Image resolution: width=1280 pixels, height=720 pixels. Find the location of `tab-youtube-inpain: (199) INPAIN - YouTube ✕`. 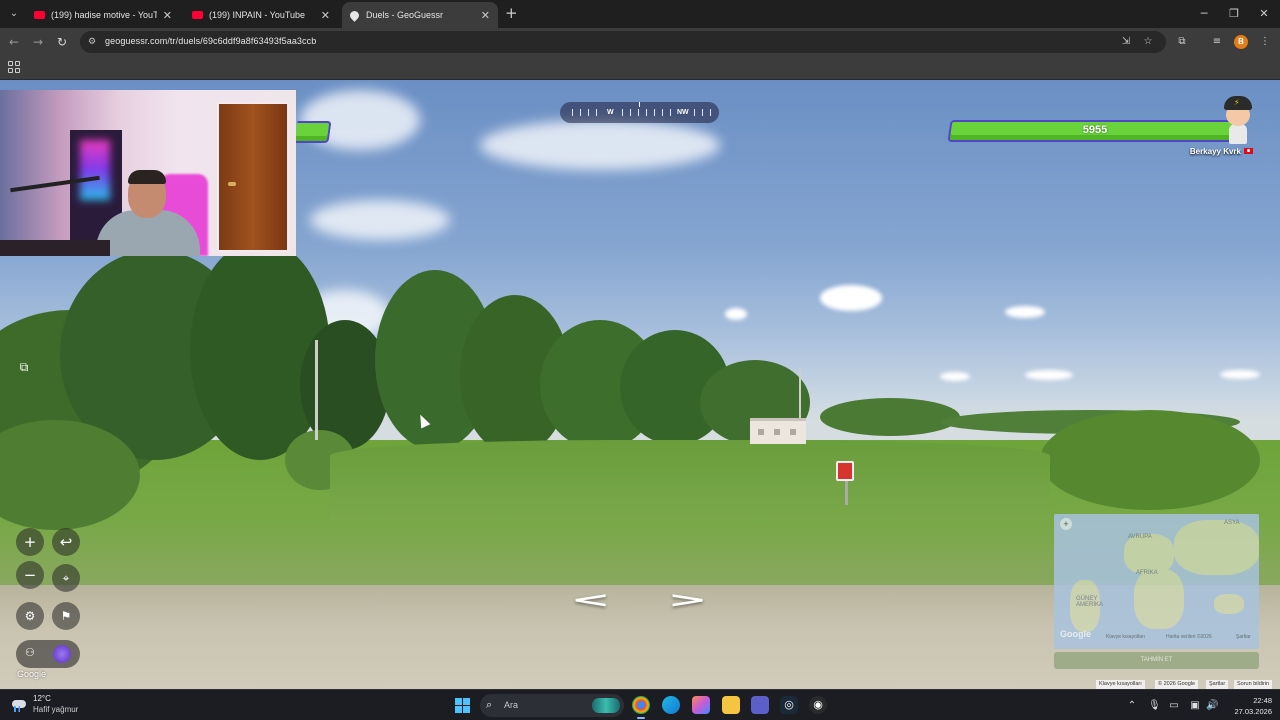

tab-youtube-inpain: (199) INPAIN - YouTube ✕ is located at coordinates (261, 15).